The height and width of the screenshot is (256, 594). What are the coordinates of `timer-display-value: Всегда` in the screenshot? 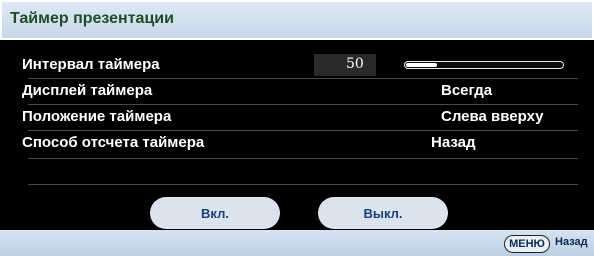 It's located at (466, 90).